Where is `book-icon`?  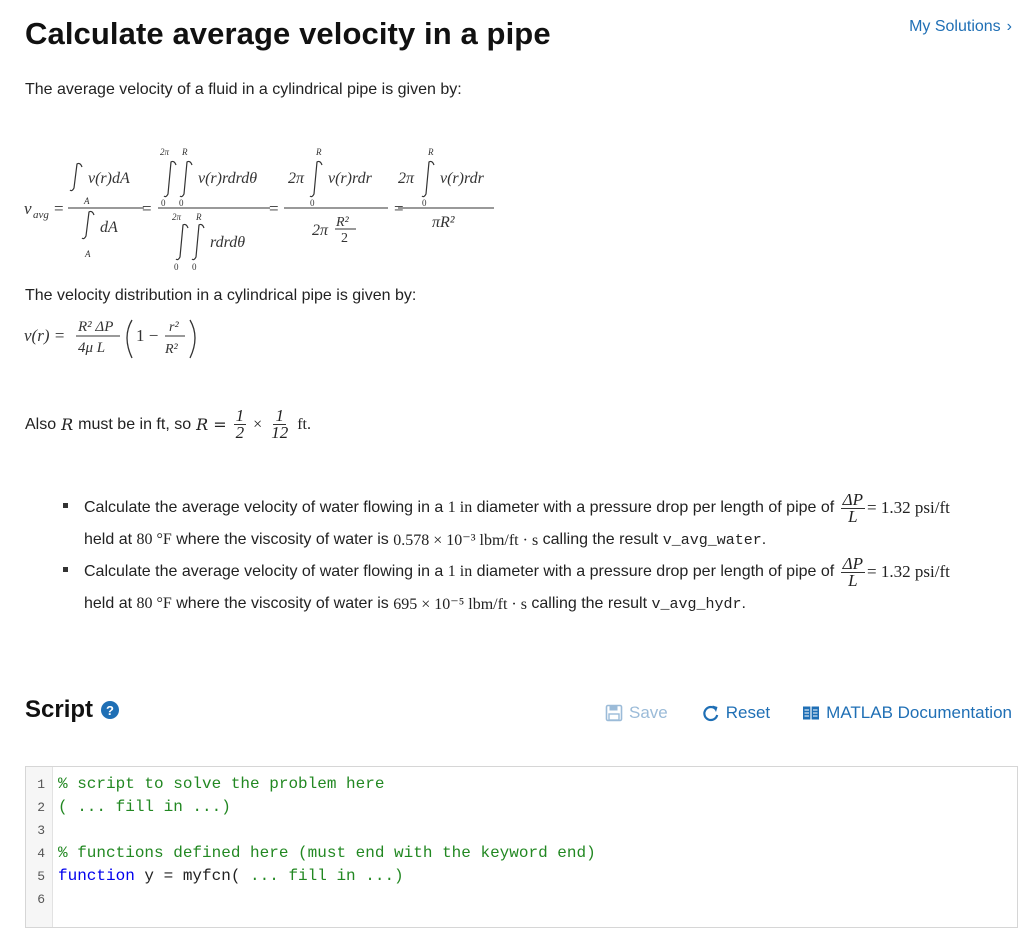 book-icon is located at coordinates (811, 713).